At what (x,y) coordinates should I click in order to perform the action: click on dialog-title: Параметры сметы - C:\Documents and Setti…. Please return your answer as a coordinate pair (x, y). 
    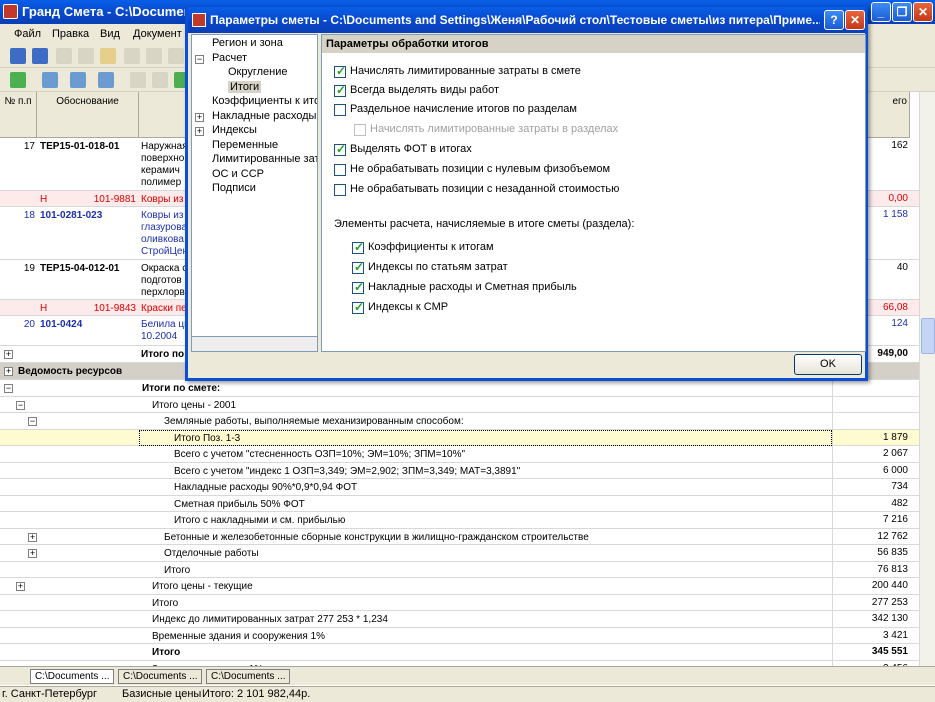
    Looking at the image, I should click on (515, 20).